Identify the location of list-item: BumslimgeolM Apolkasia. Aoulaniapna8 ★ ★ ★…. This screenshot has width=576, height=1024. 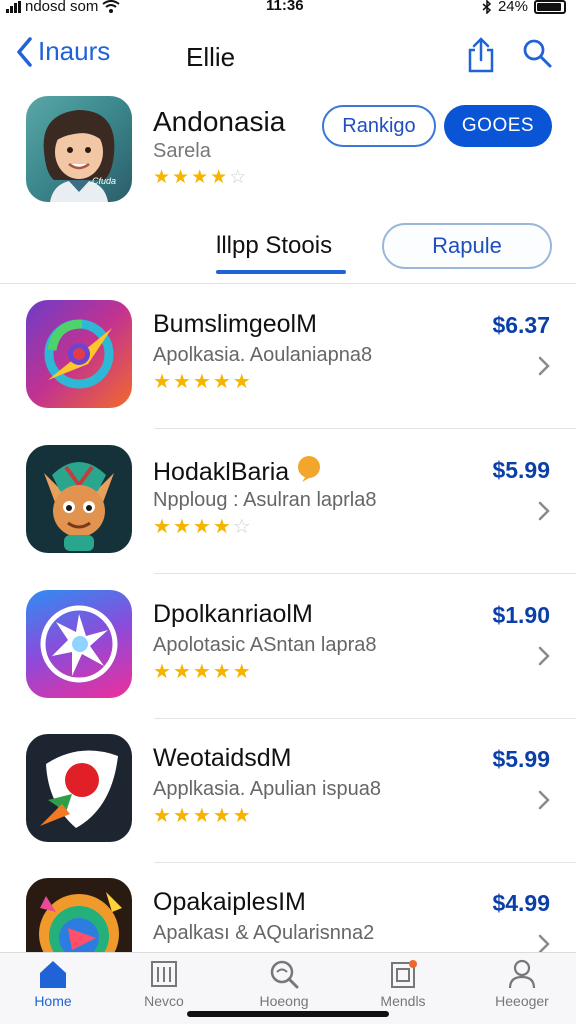
(288, 356).